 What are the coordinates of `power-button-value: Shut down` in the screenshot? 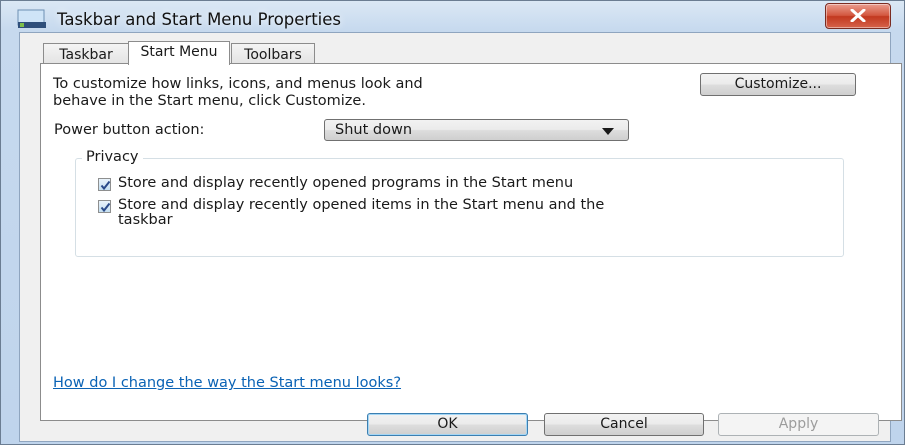 It's located at (374, 130).